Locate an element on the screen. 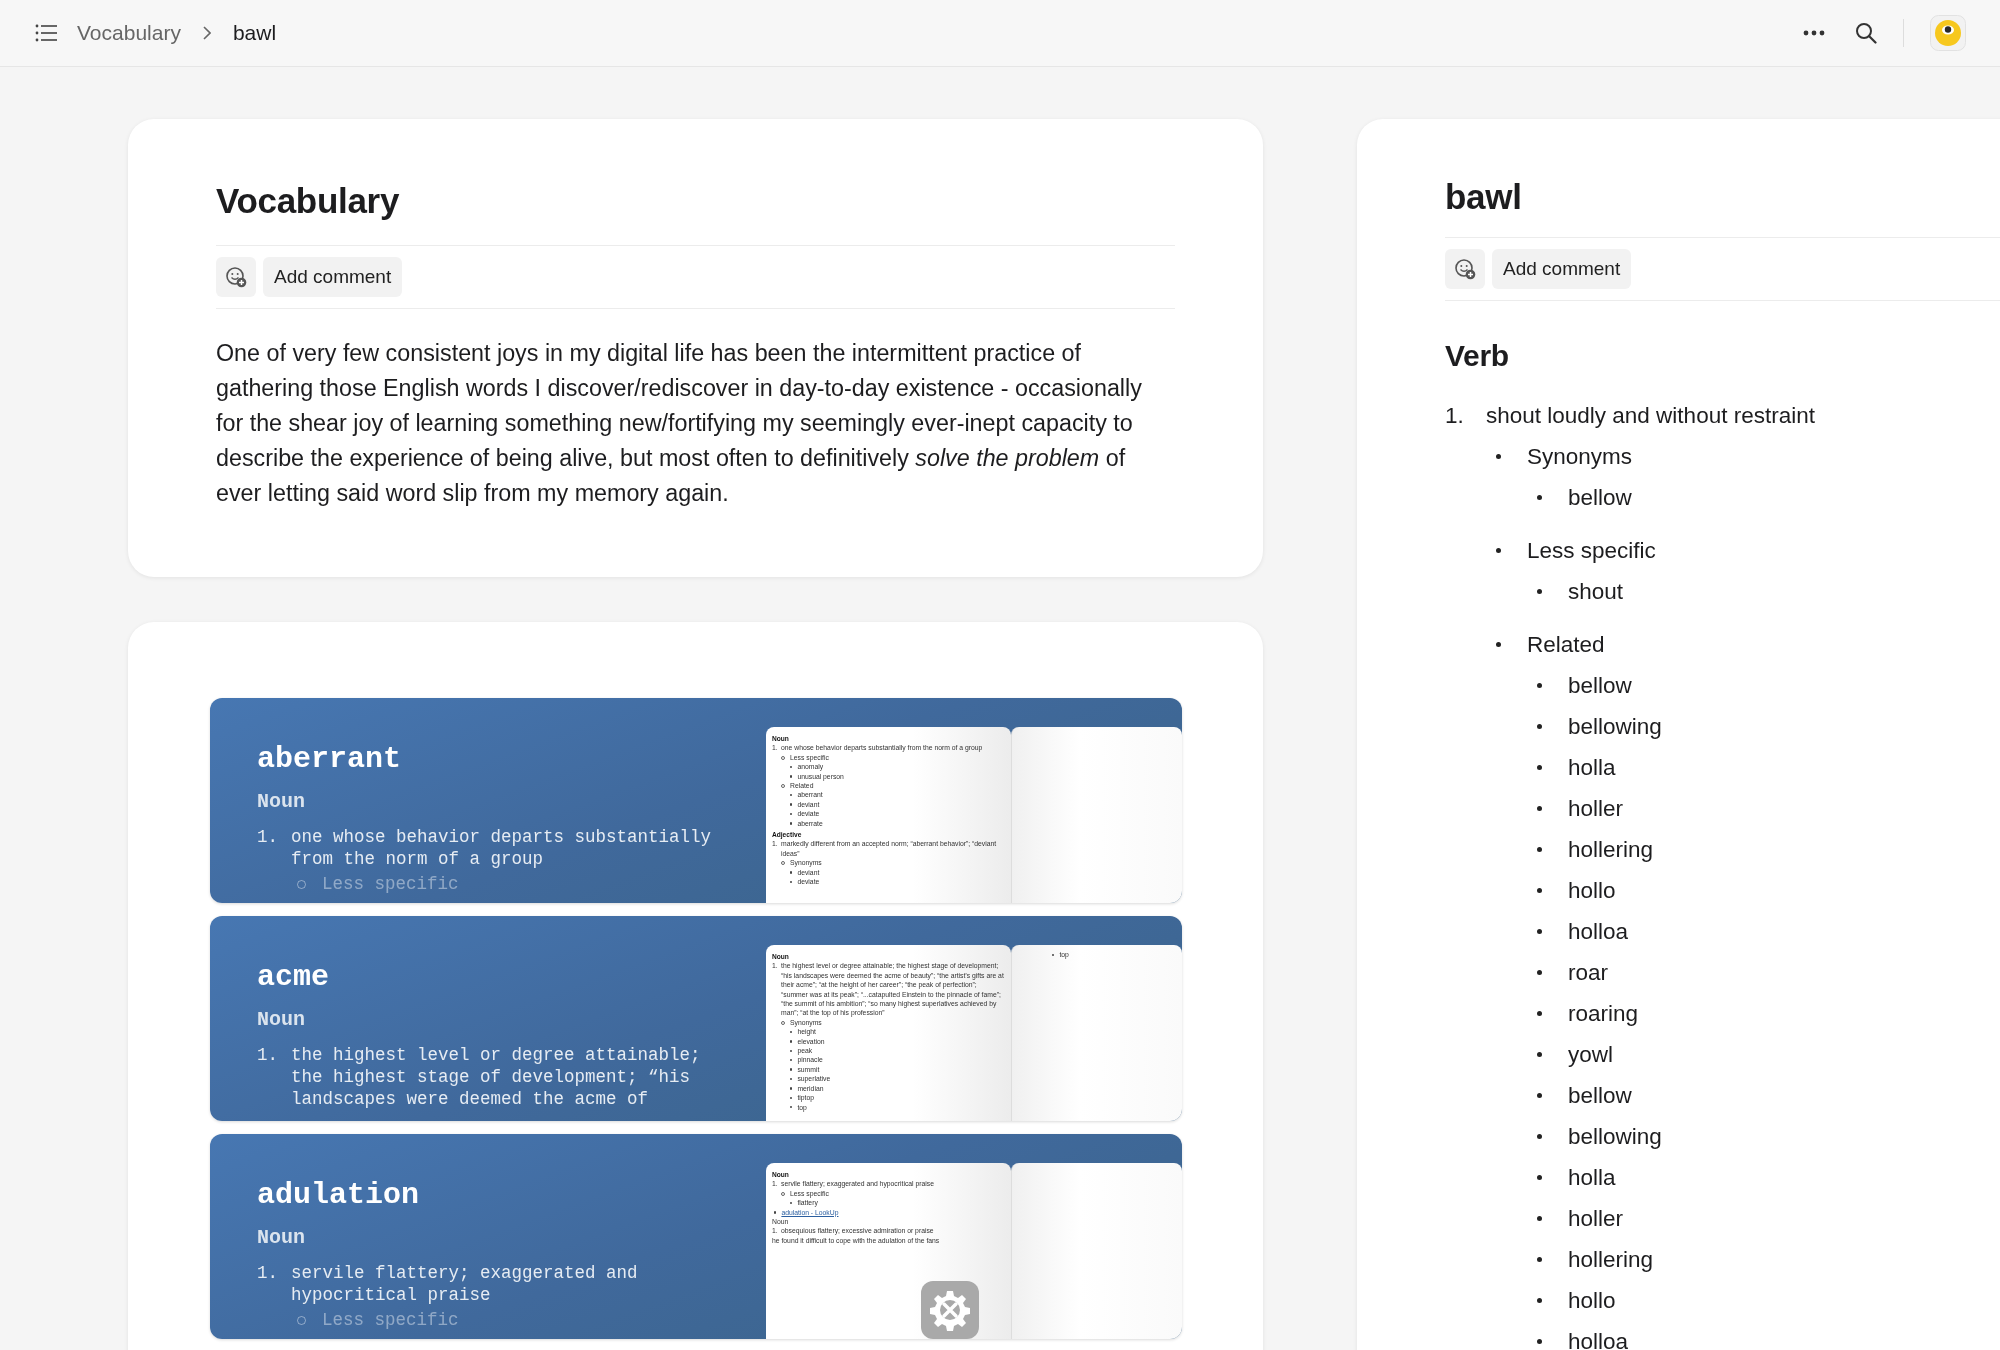 The image size is (2000, 1350). section-heading: Verb is located at coordinates (1477, 356).